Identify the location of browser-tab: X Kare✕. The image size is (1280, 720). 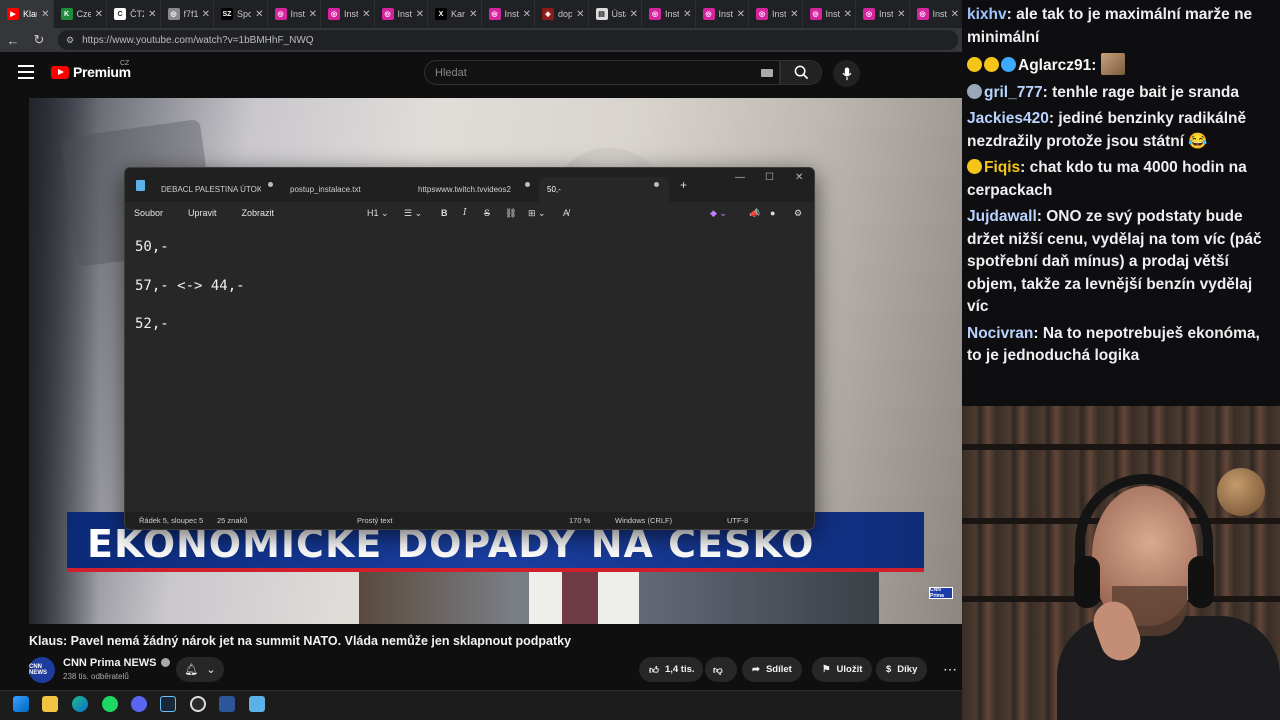
(455, 14).